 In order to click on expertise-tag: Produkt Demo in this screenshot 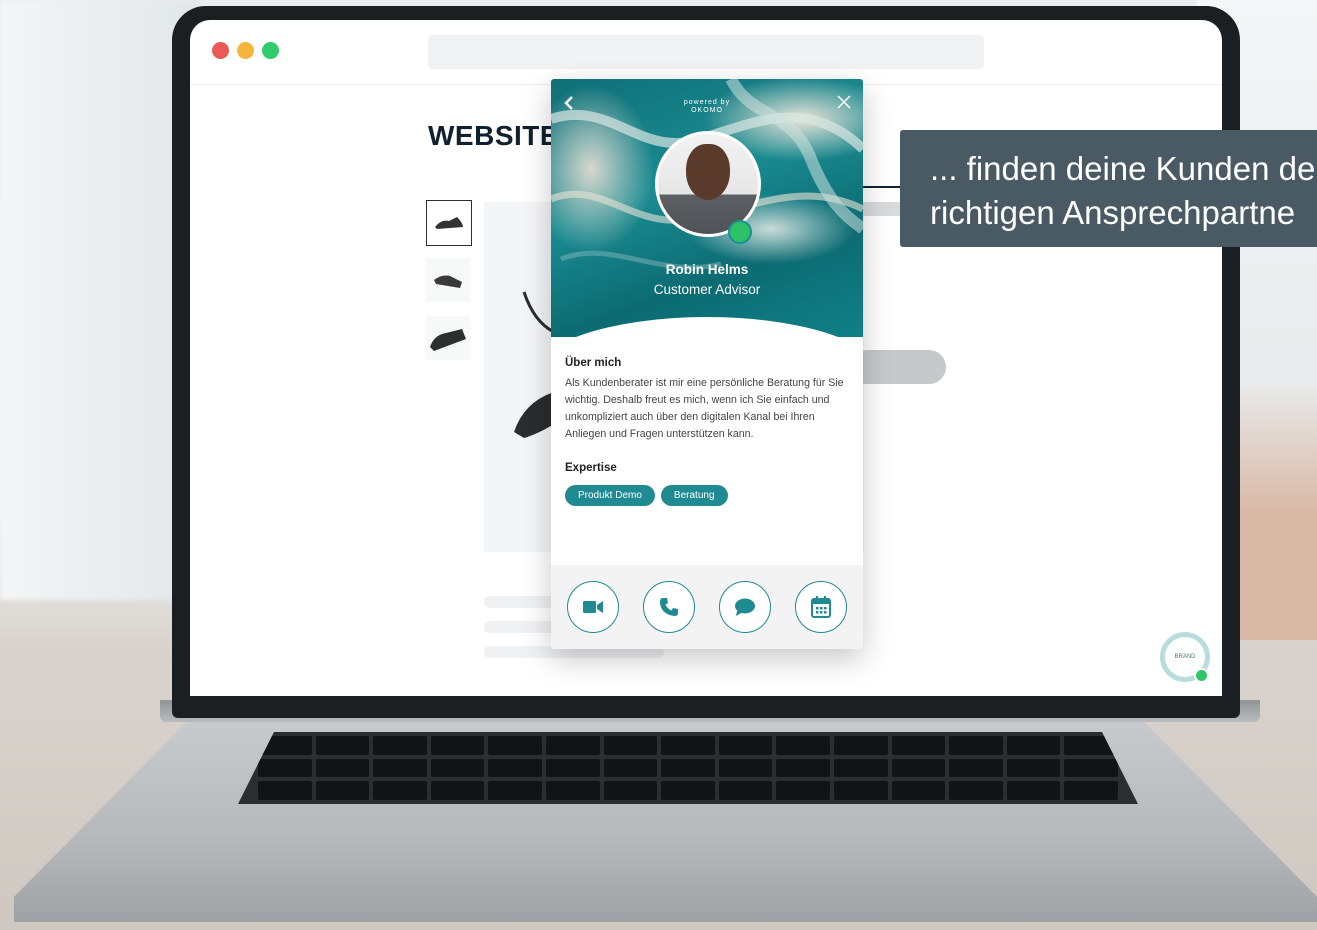, I will do `click(610, 495)`.